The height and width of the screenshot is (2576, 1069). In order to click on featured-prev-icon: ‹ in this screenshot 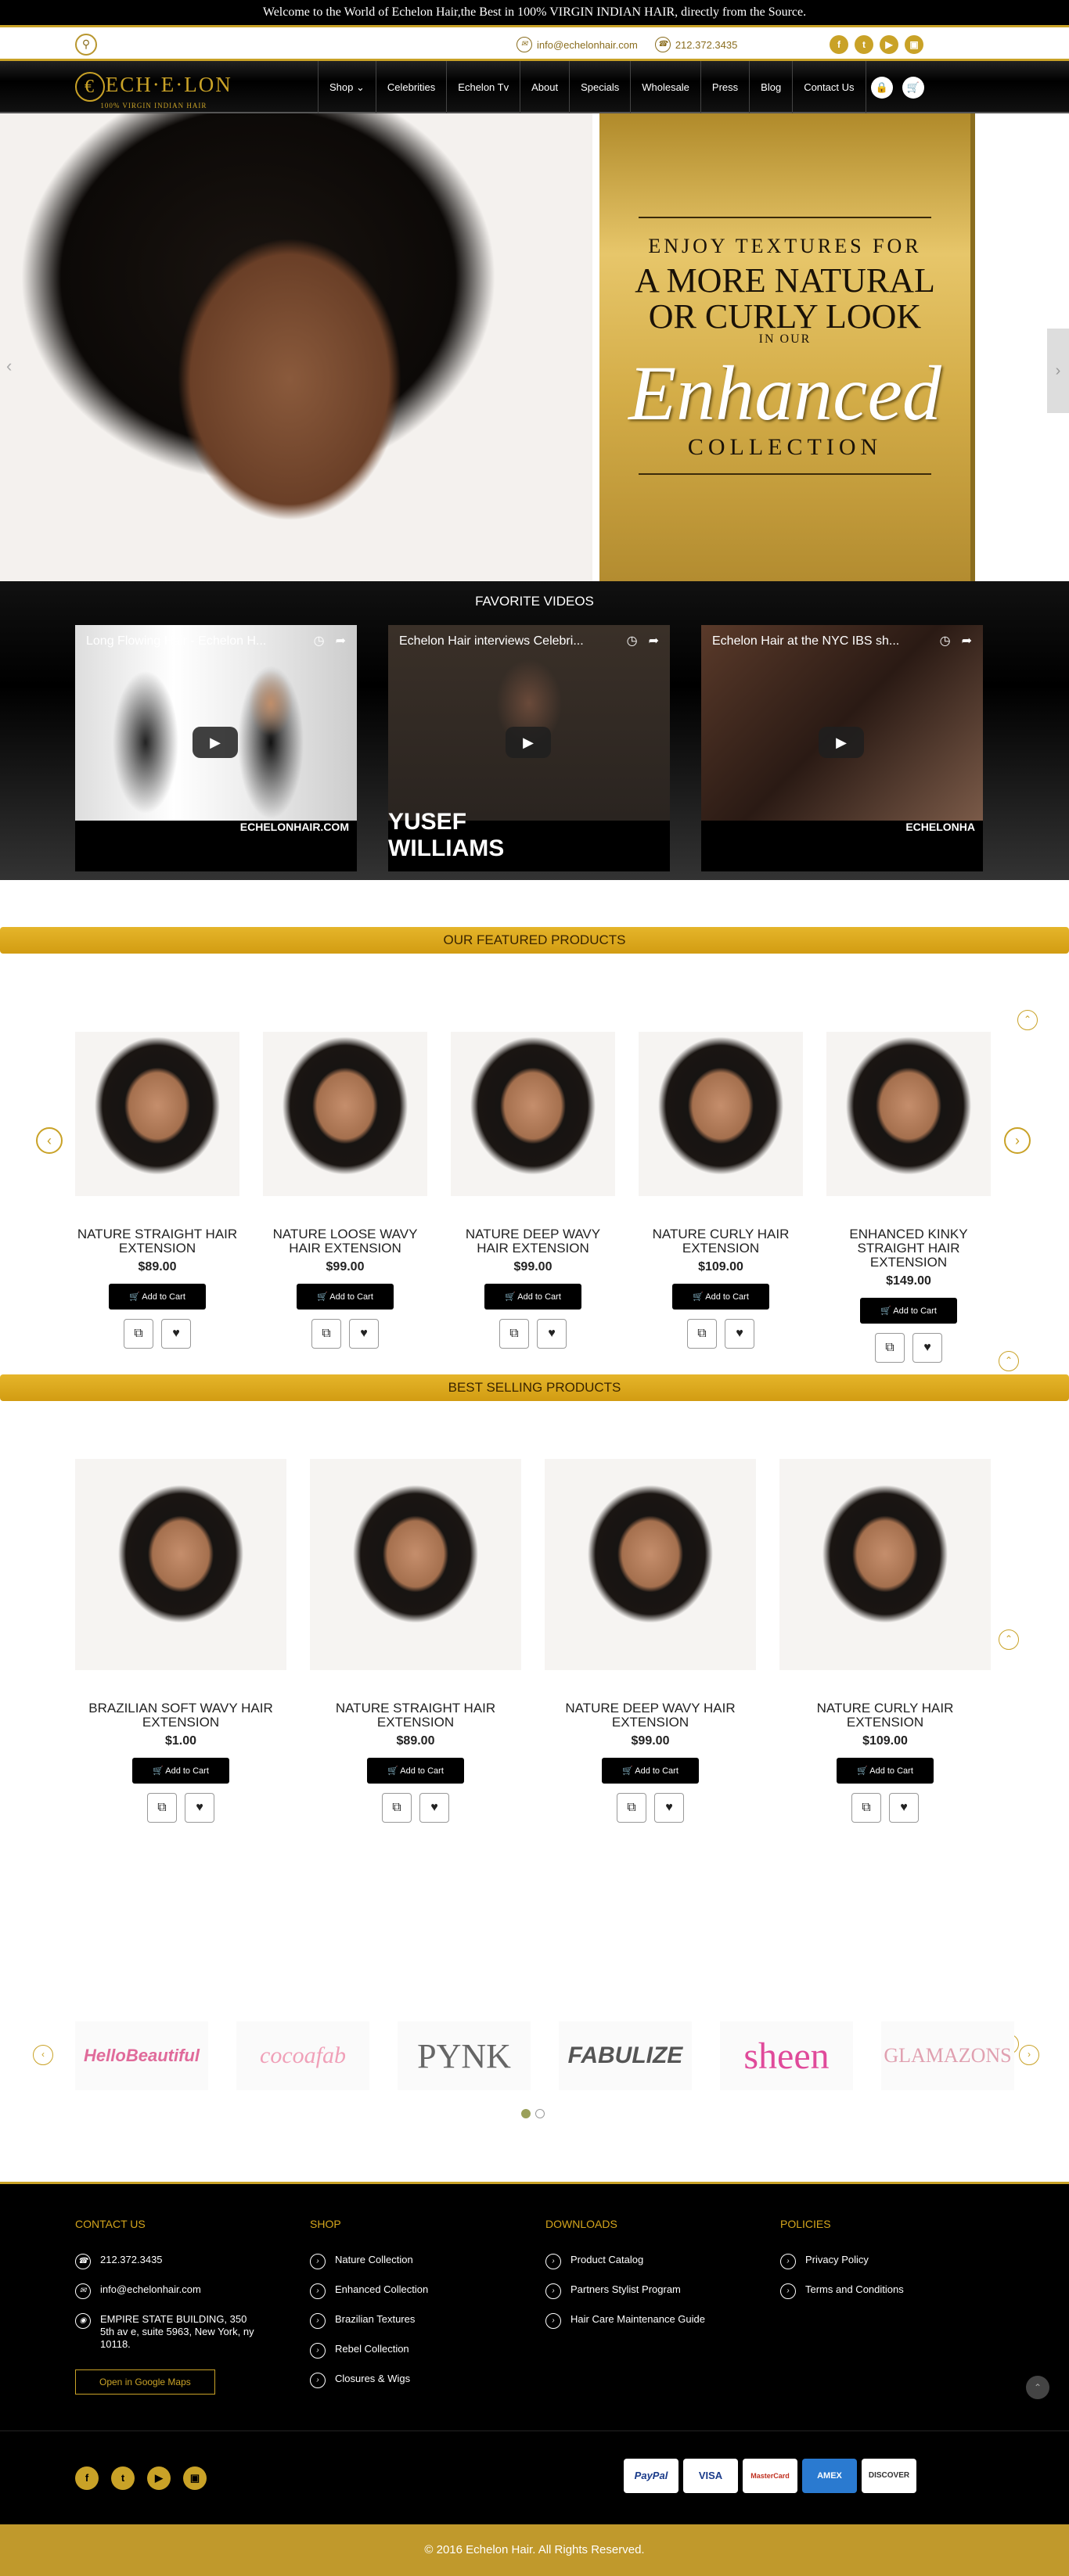, I will do `click(50, 1140)`.